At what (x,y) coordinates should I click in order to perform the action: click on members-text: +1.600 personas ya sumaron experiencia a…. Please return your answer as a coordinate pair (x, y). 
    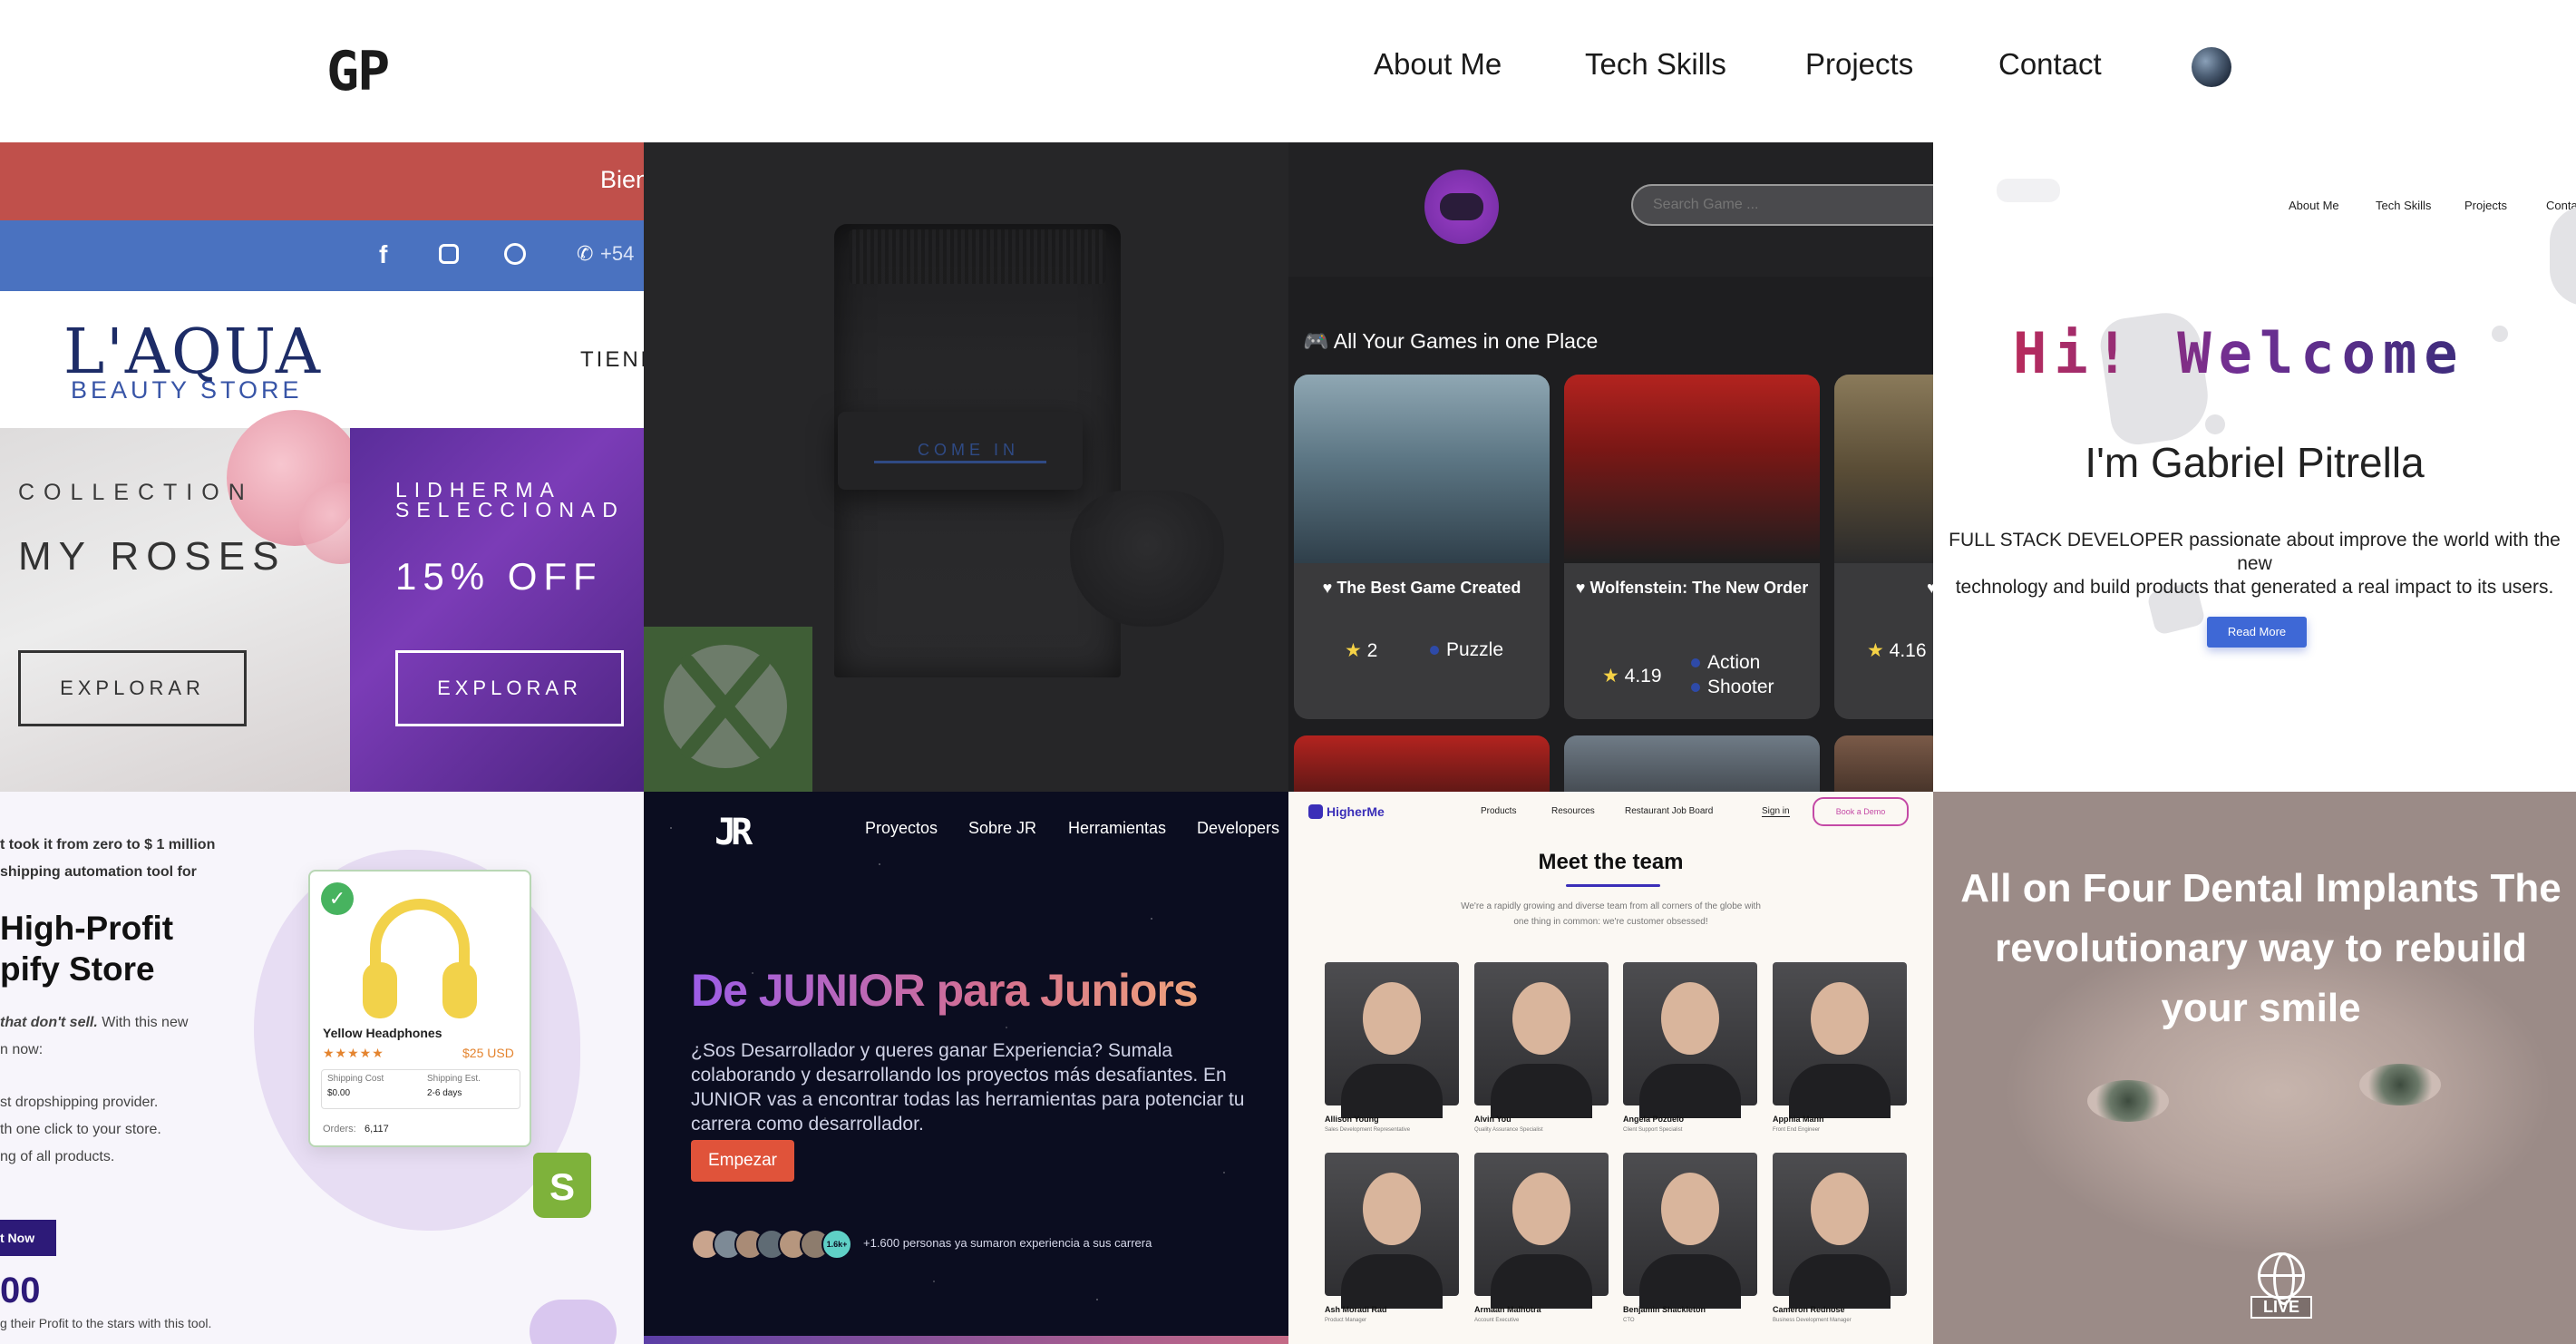
    Looking at the image, I should click on (1007, 1243).